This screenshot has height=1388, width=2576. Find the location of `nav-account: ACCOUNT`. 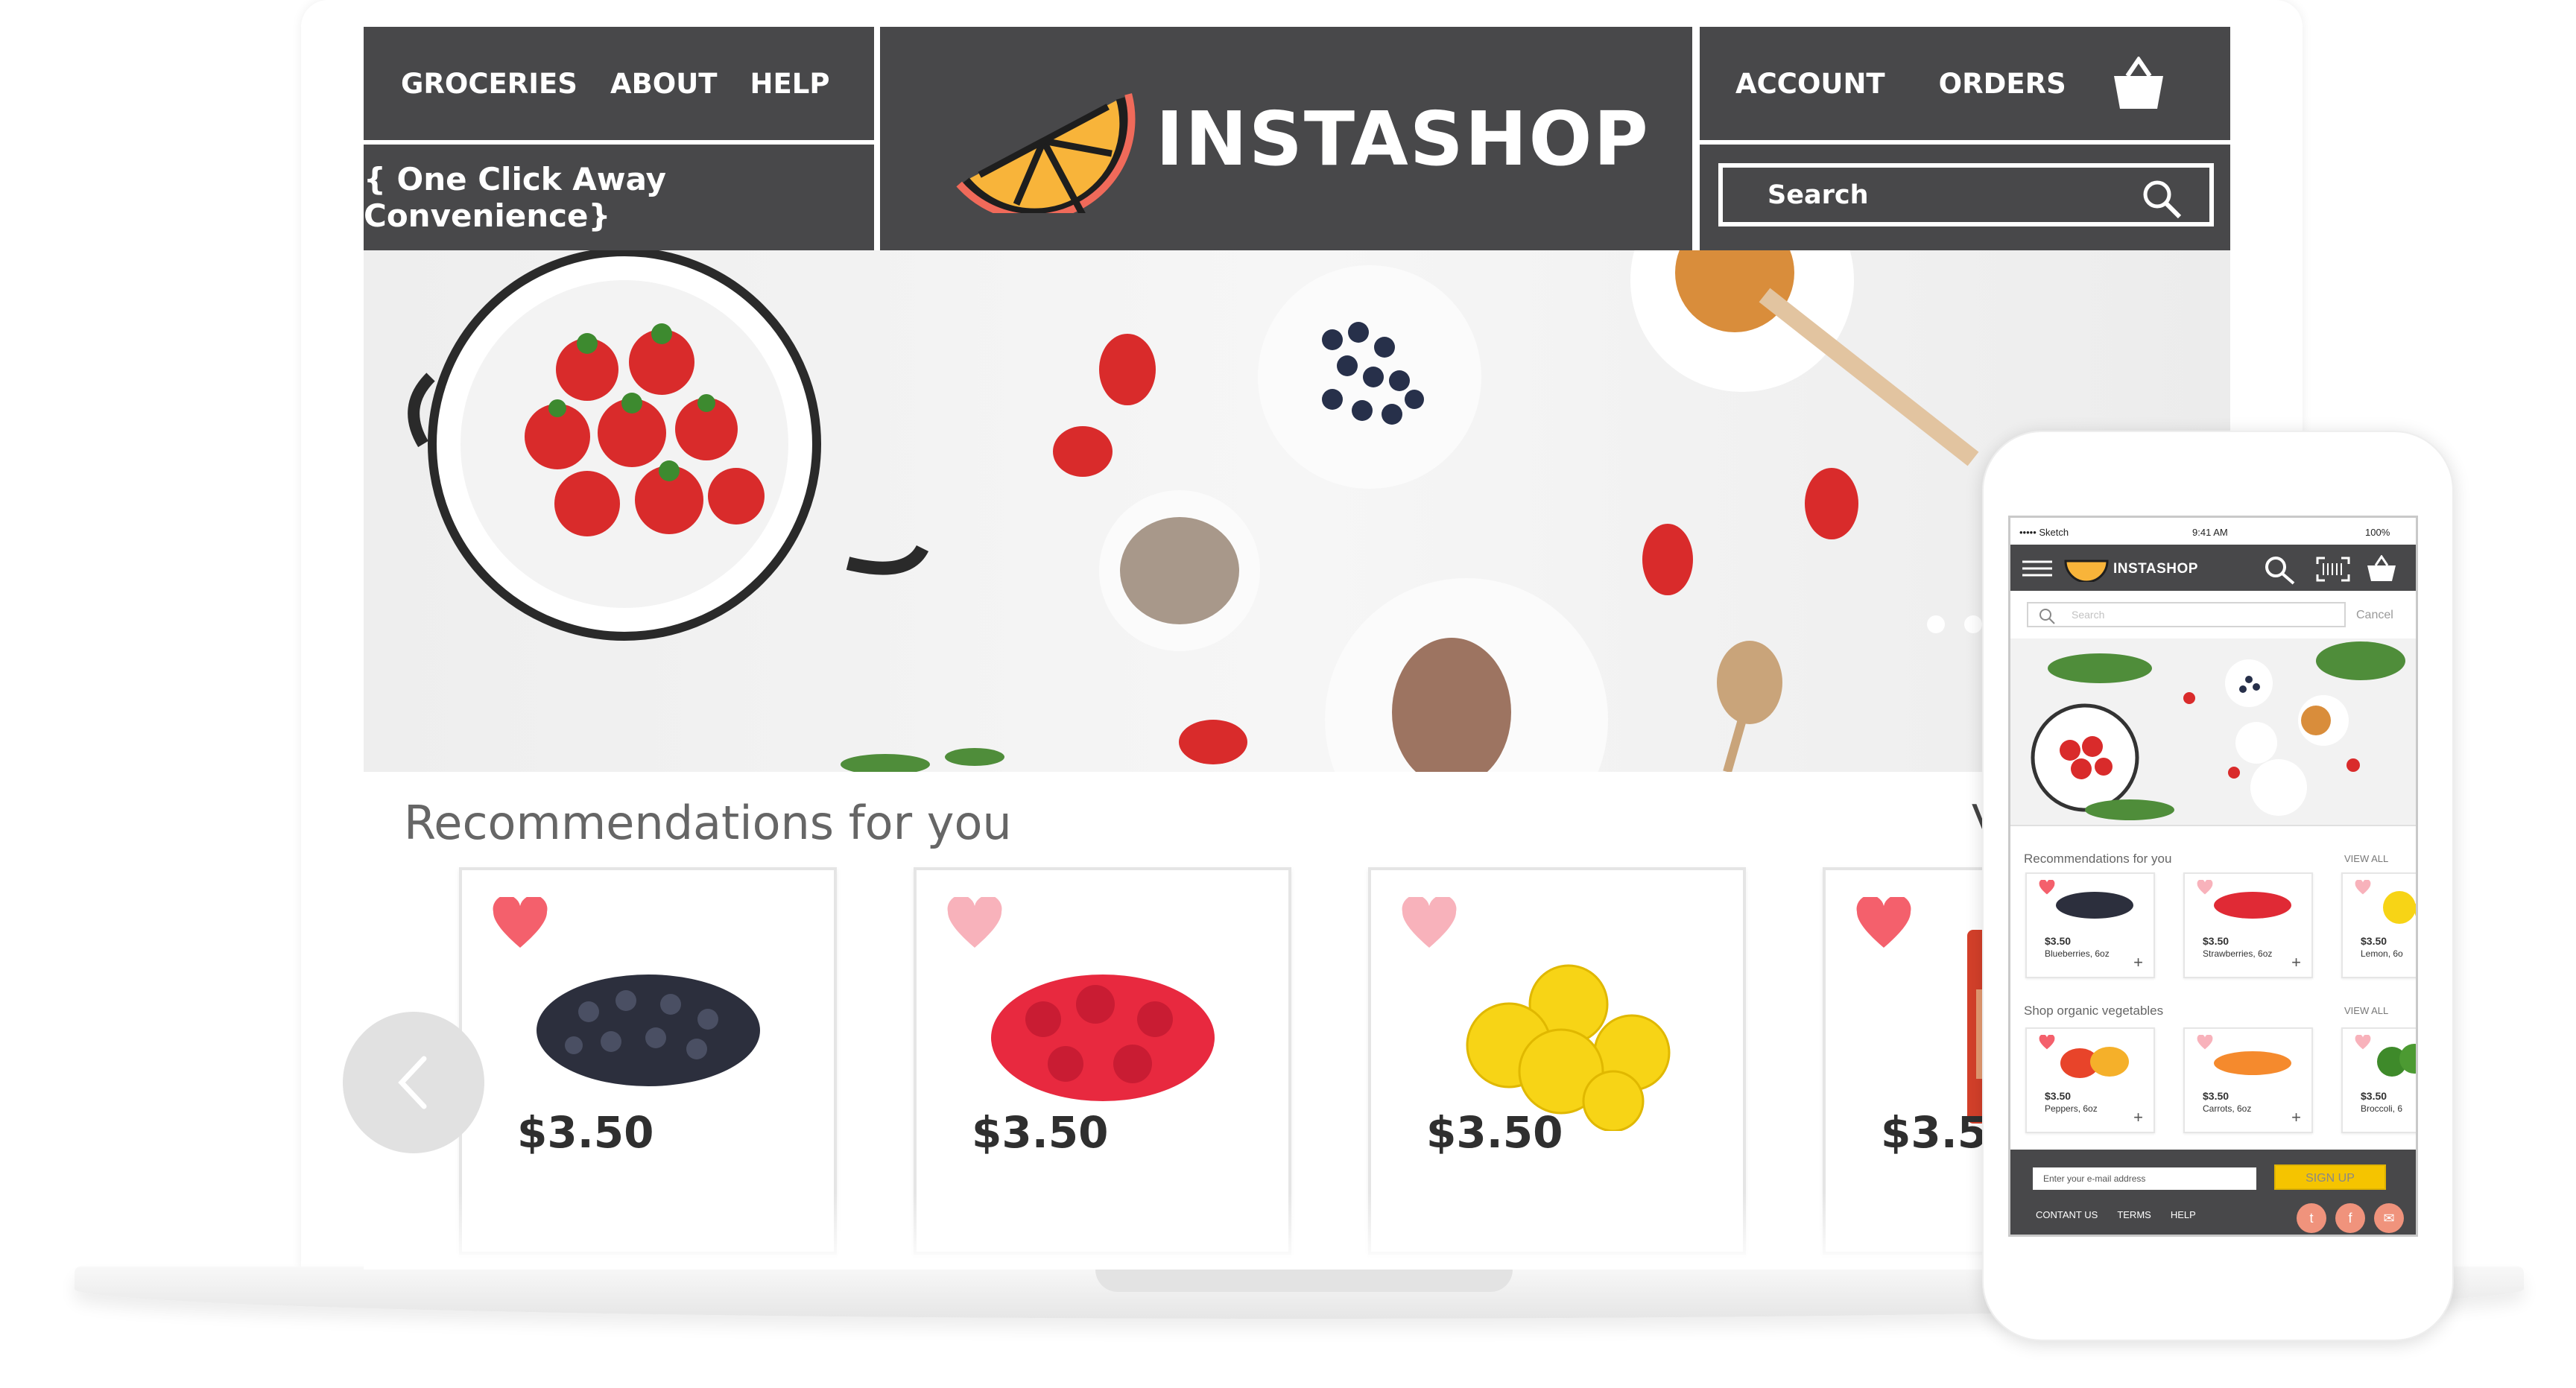

nav-account: ACCOUNT is located at coordinates (1810, 84).